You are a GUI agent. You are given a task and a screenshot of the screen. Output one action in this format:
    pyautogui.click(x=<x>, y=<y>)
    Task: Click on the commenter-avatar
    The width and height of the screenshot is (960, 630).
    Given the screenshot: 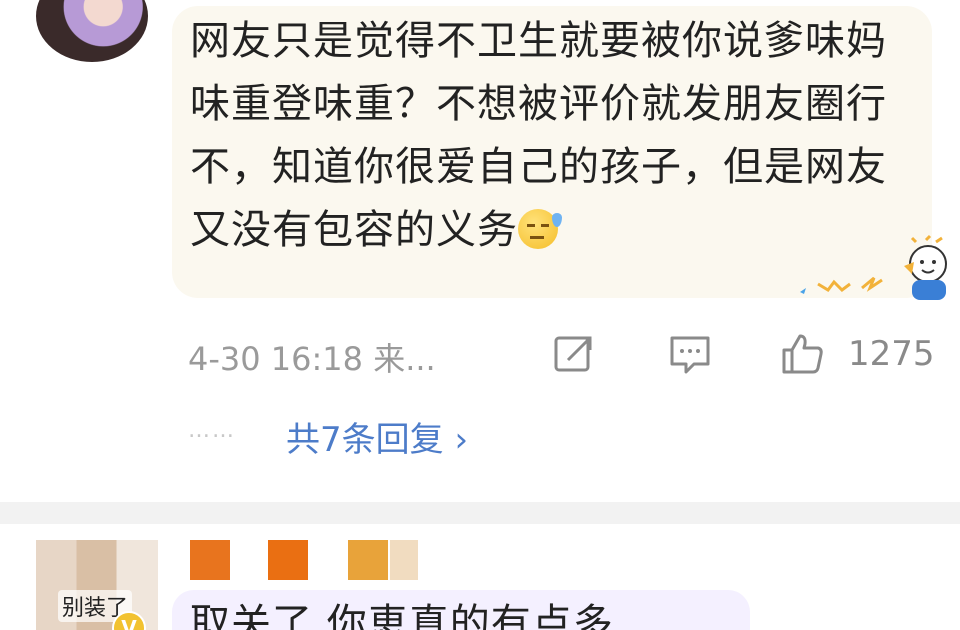 What is the action you would take?
    pyautogui.click(x=92, y=31)
    